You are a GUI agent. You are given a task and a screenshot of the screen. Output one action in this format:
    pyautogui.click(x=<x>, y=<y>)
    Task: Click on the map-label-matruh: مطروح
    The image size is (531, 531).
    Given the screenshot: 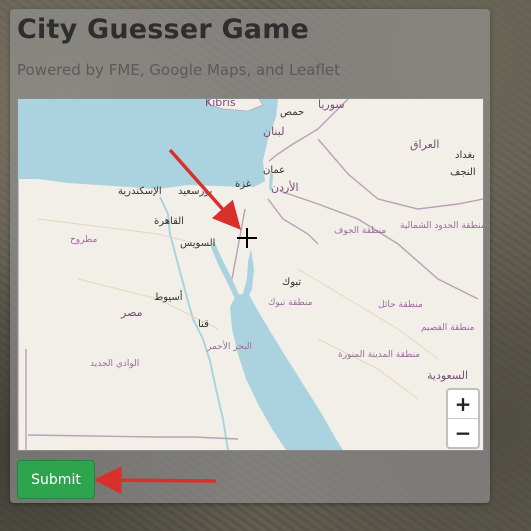 What is the action you would take?
    pyautogui.click(x=84, y=240)
    